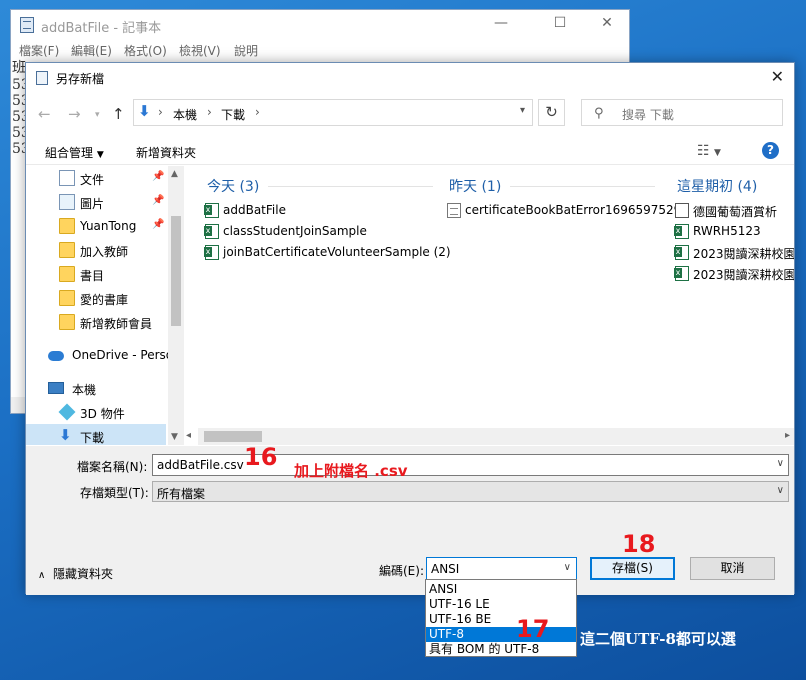  What do you see at coordinates (560, 23) in the screenshot?
I see `maximize-icon: ☐` at bounding box center [560, 23].